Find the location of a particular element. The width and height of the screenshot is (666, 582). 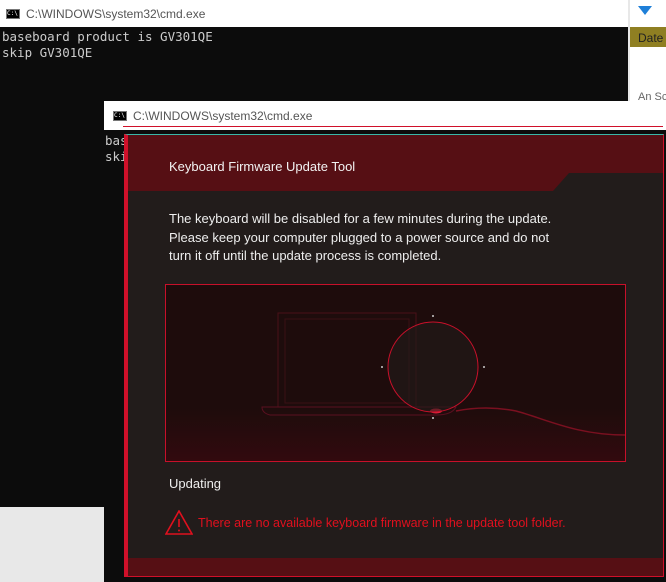

dialog-header: Keyboard Firmware Update Tool is located at coordinates (395, 163).